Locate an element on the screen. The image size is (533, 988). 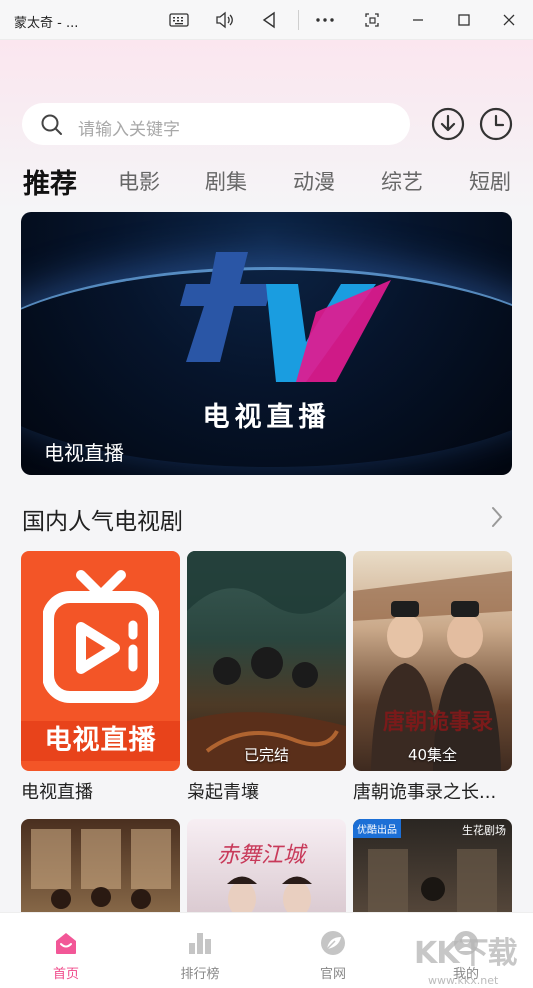
banner-logo-text: 电视直播 is located at coordinates (266, 417).